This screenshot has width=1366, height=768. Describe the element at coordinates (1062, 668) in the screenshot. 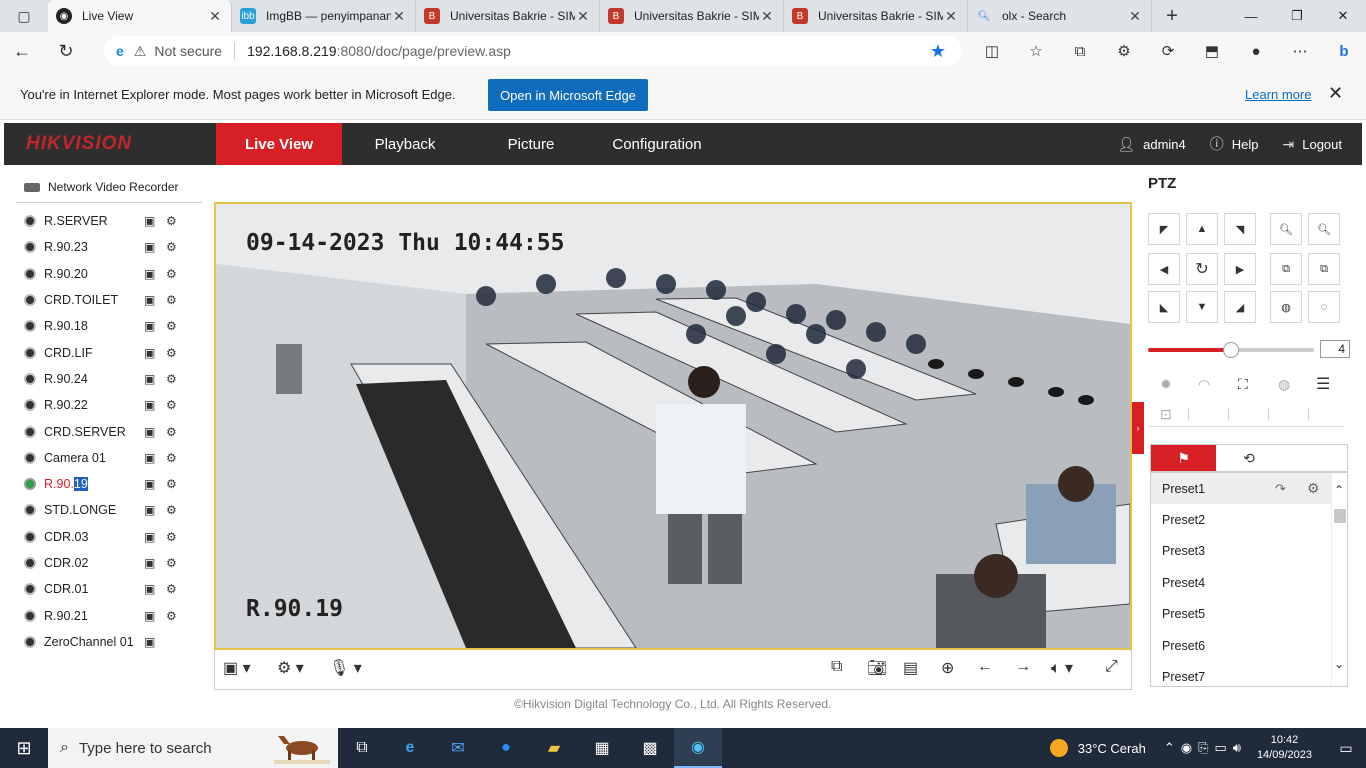

I see `volume-icon: 🔈︎ ▾` at that location.